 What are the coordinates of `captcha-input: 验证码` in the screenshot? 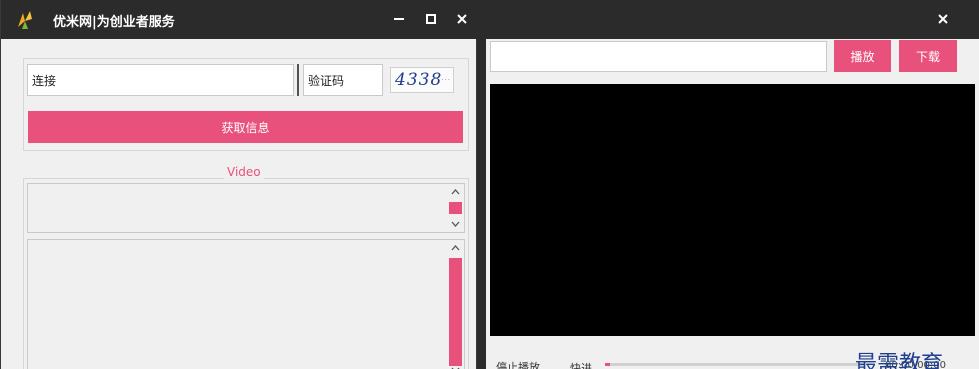 It's located at (343, 80).